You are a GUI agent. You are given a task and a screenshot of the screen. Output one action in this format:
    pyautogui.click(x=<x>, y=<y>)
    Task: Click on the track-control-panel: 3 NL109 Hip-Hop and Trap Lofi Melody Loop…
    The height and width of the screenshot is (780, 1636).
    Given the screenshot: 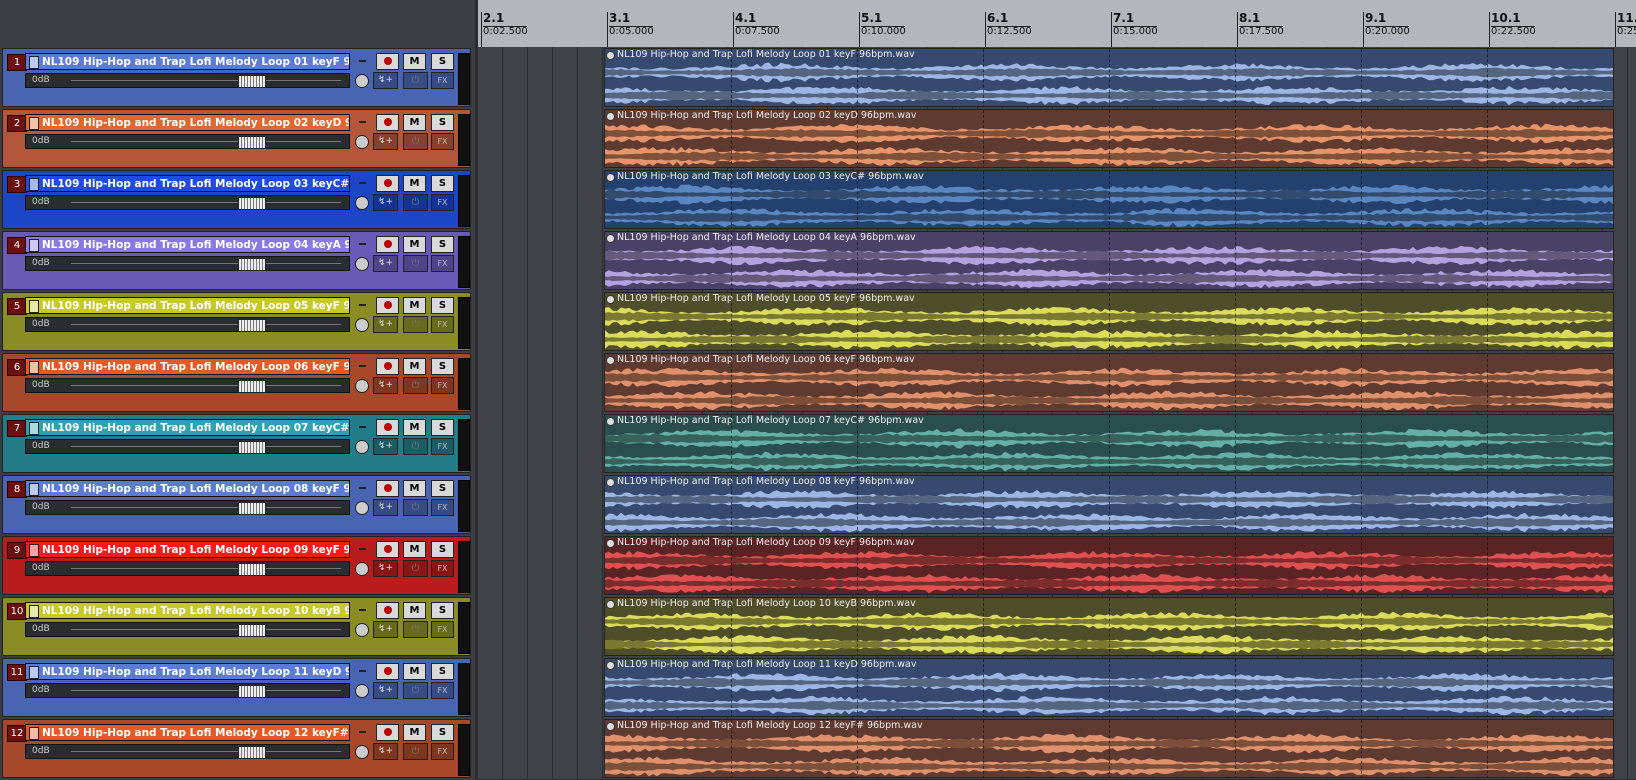 What is the action you would take?
    pyautogui.click(x=236, y=199)
    